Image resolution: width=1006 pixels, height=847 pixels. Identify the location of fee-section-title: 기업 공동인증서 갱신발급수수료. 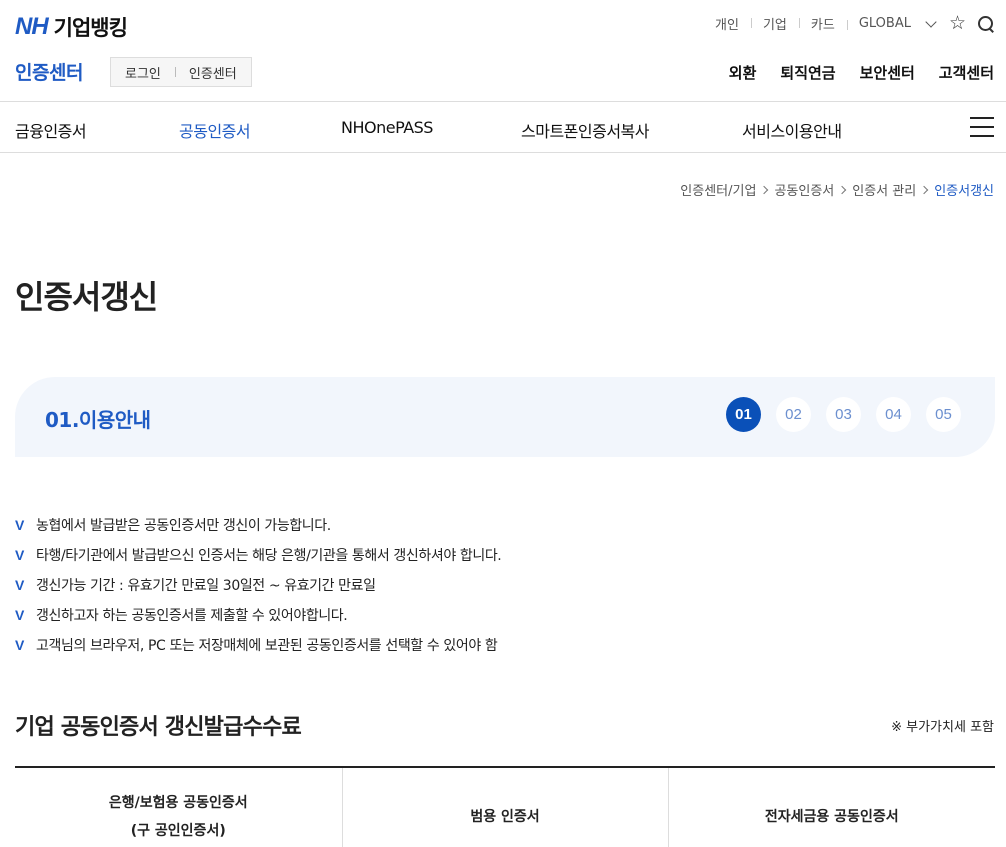
(158, 727).